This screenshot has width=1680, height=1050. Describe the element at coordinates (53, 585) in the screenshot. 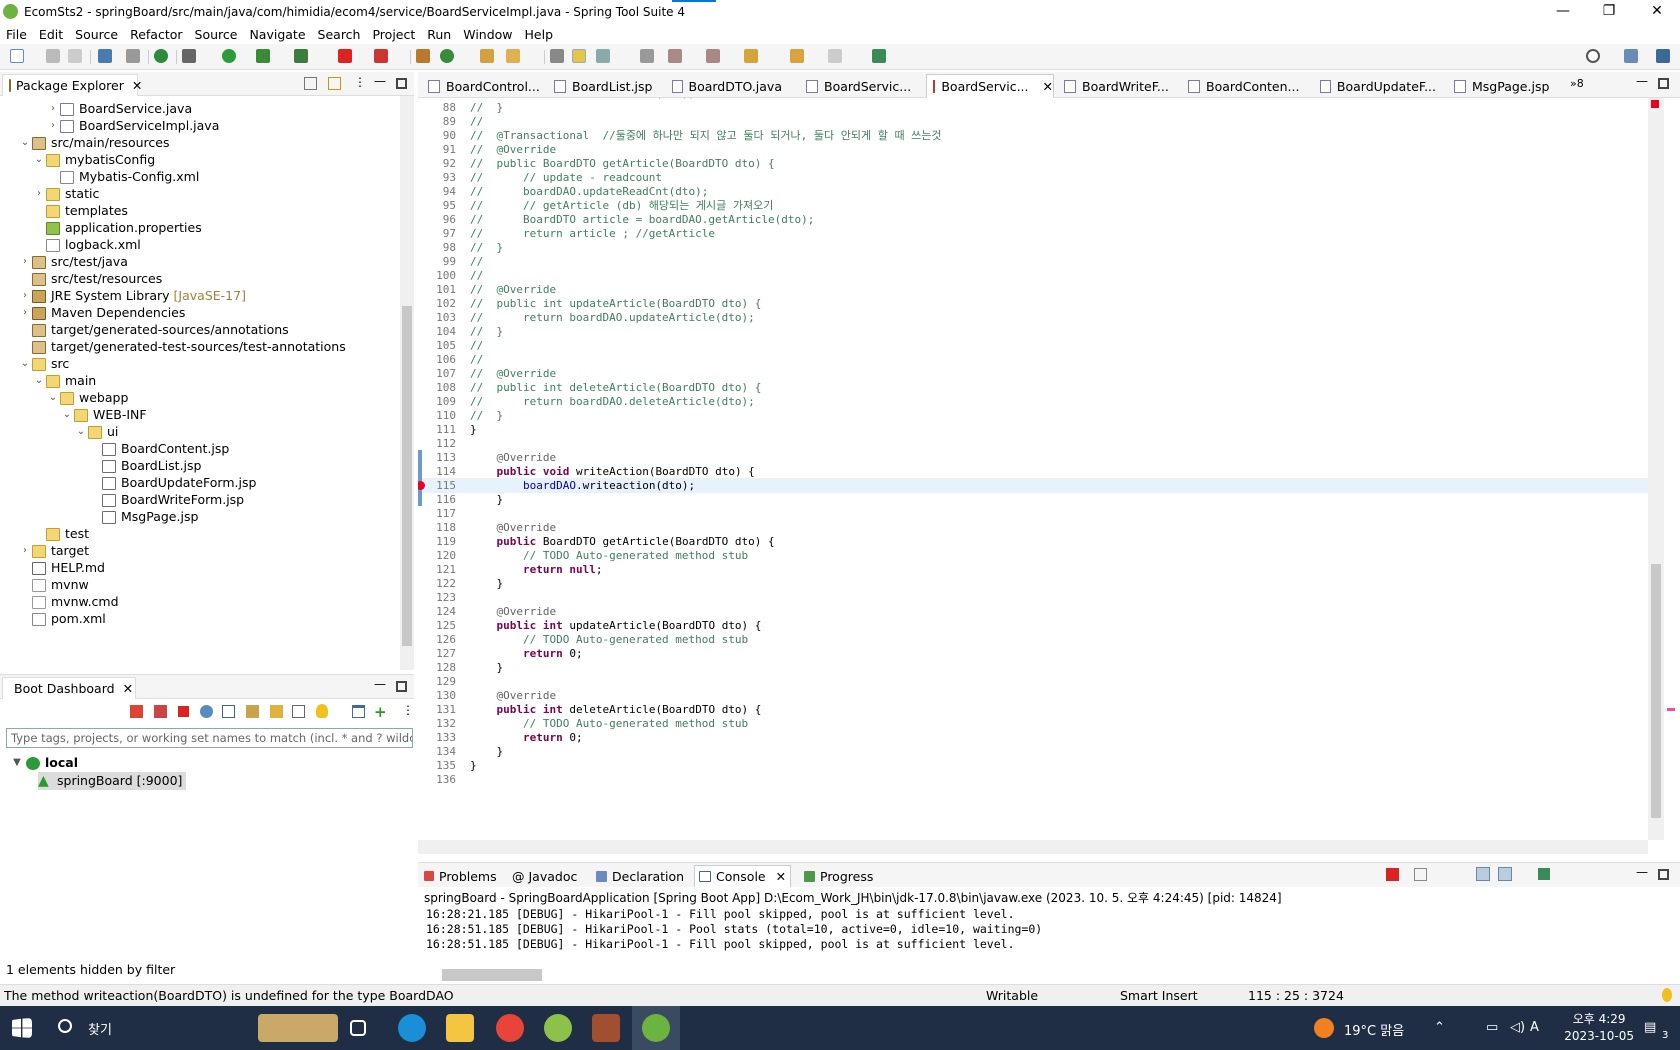

I see `tree-item: mvnw` at that location.